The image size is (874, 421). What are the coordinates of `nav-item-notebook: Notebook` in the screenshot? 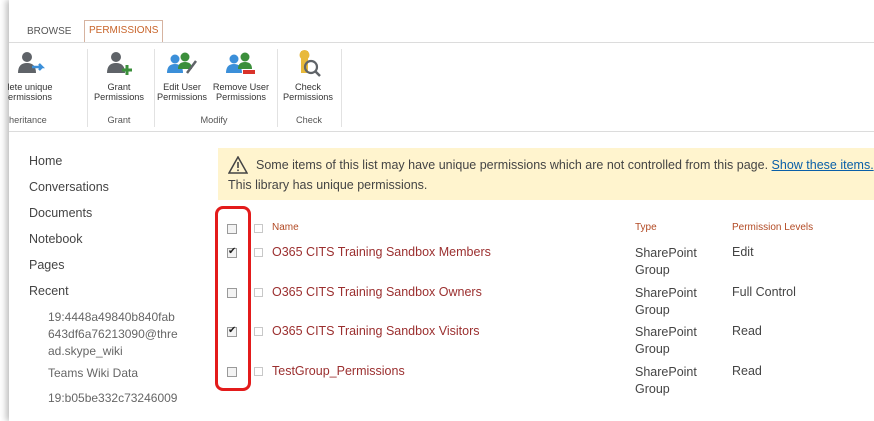 It's located at (56, 239).